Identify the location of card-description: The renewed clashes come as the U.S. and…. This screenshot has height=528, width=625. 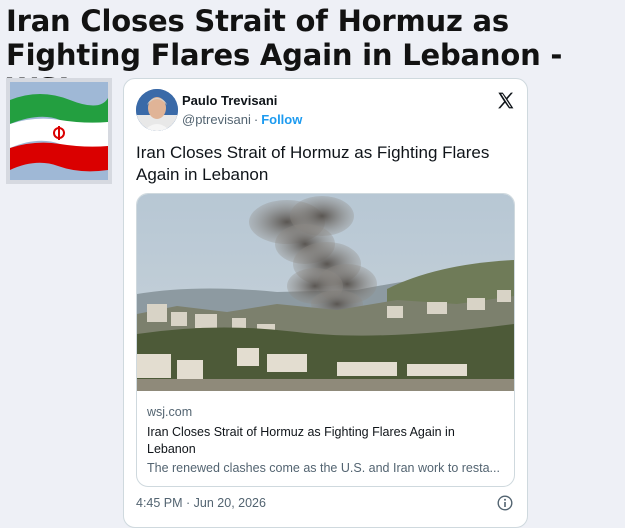
(323, 468).